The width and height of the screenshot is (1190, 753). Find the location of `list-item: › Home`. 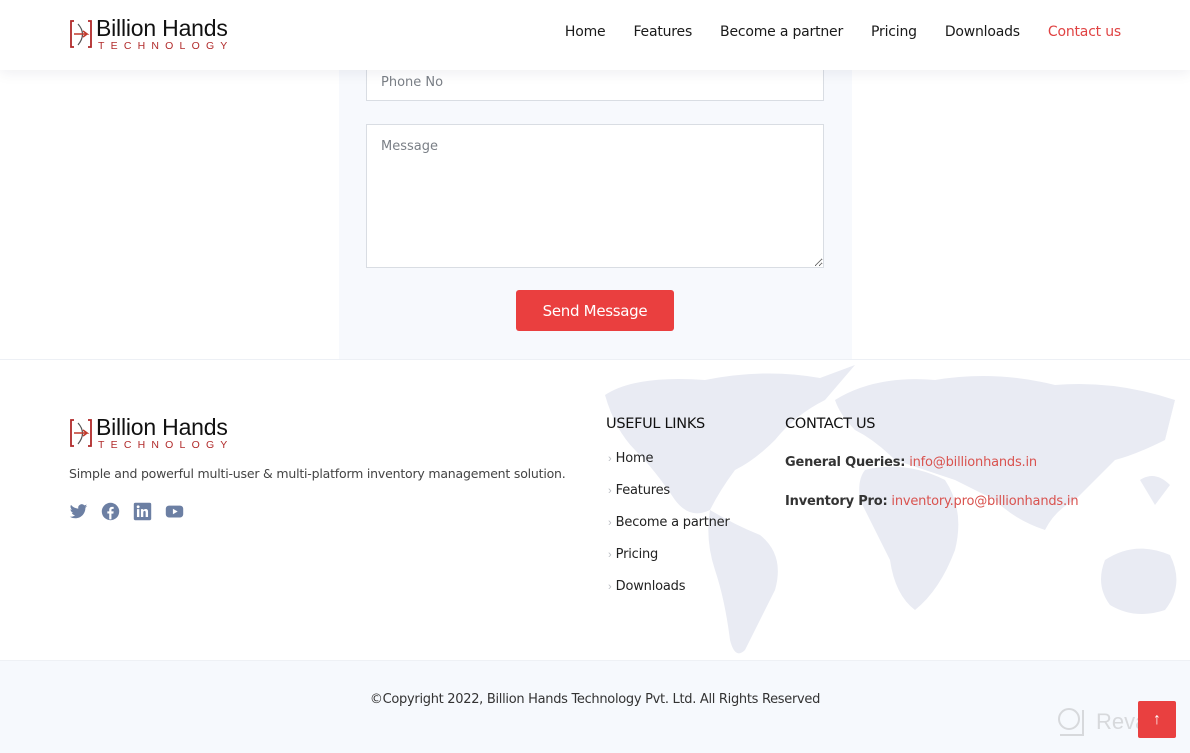

list-item: › Home is located at coordinates (669, 467).